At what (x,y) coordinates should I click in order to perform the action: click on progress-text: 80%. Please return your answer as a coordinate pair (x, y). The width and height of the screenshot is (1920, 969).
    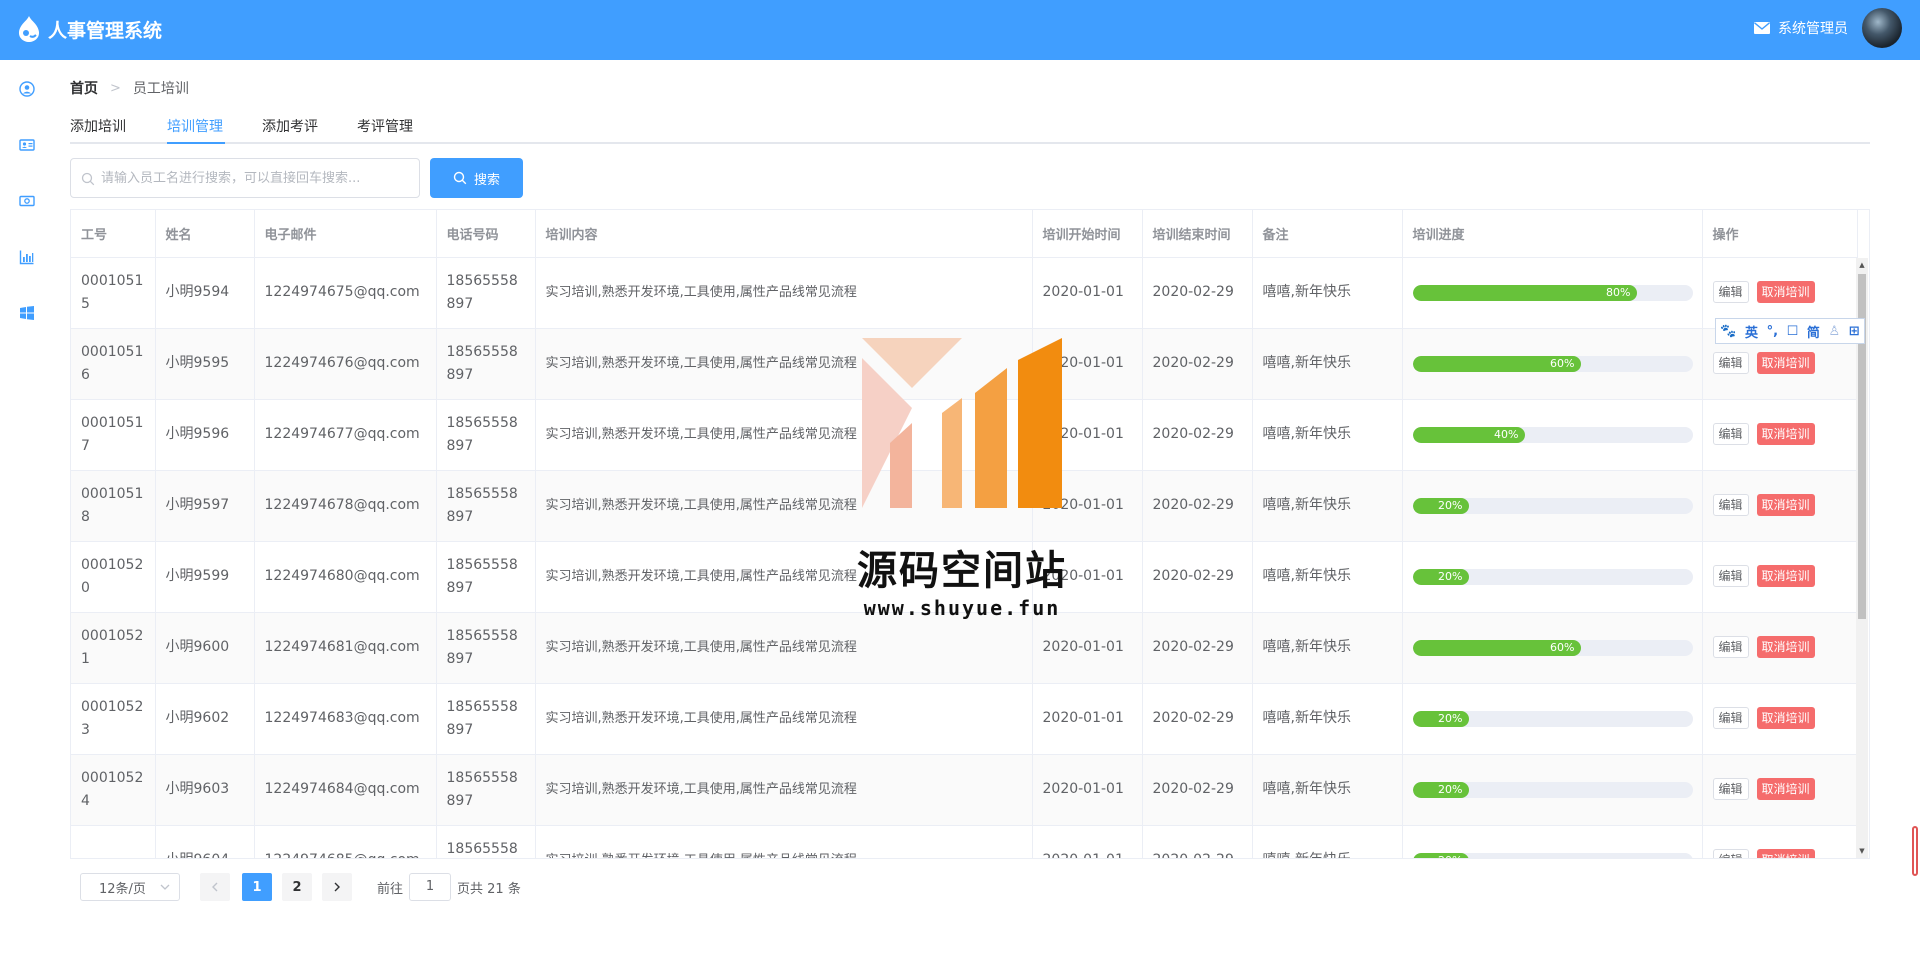
    Looking at the image, I should click on (1618, 292).